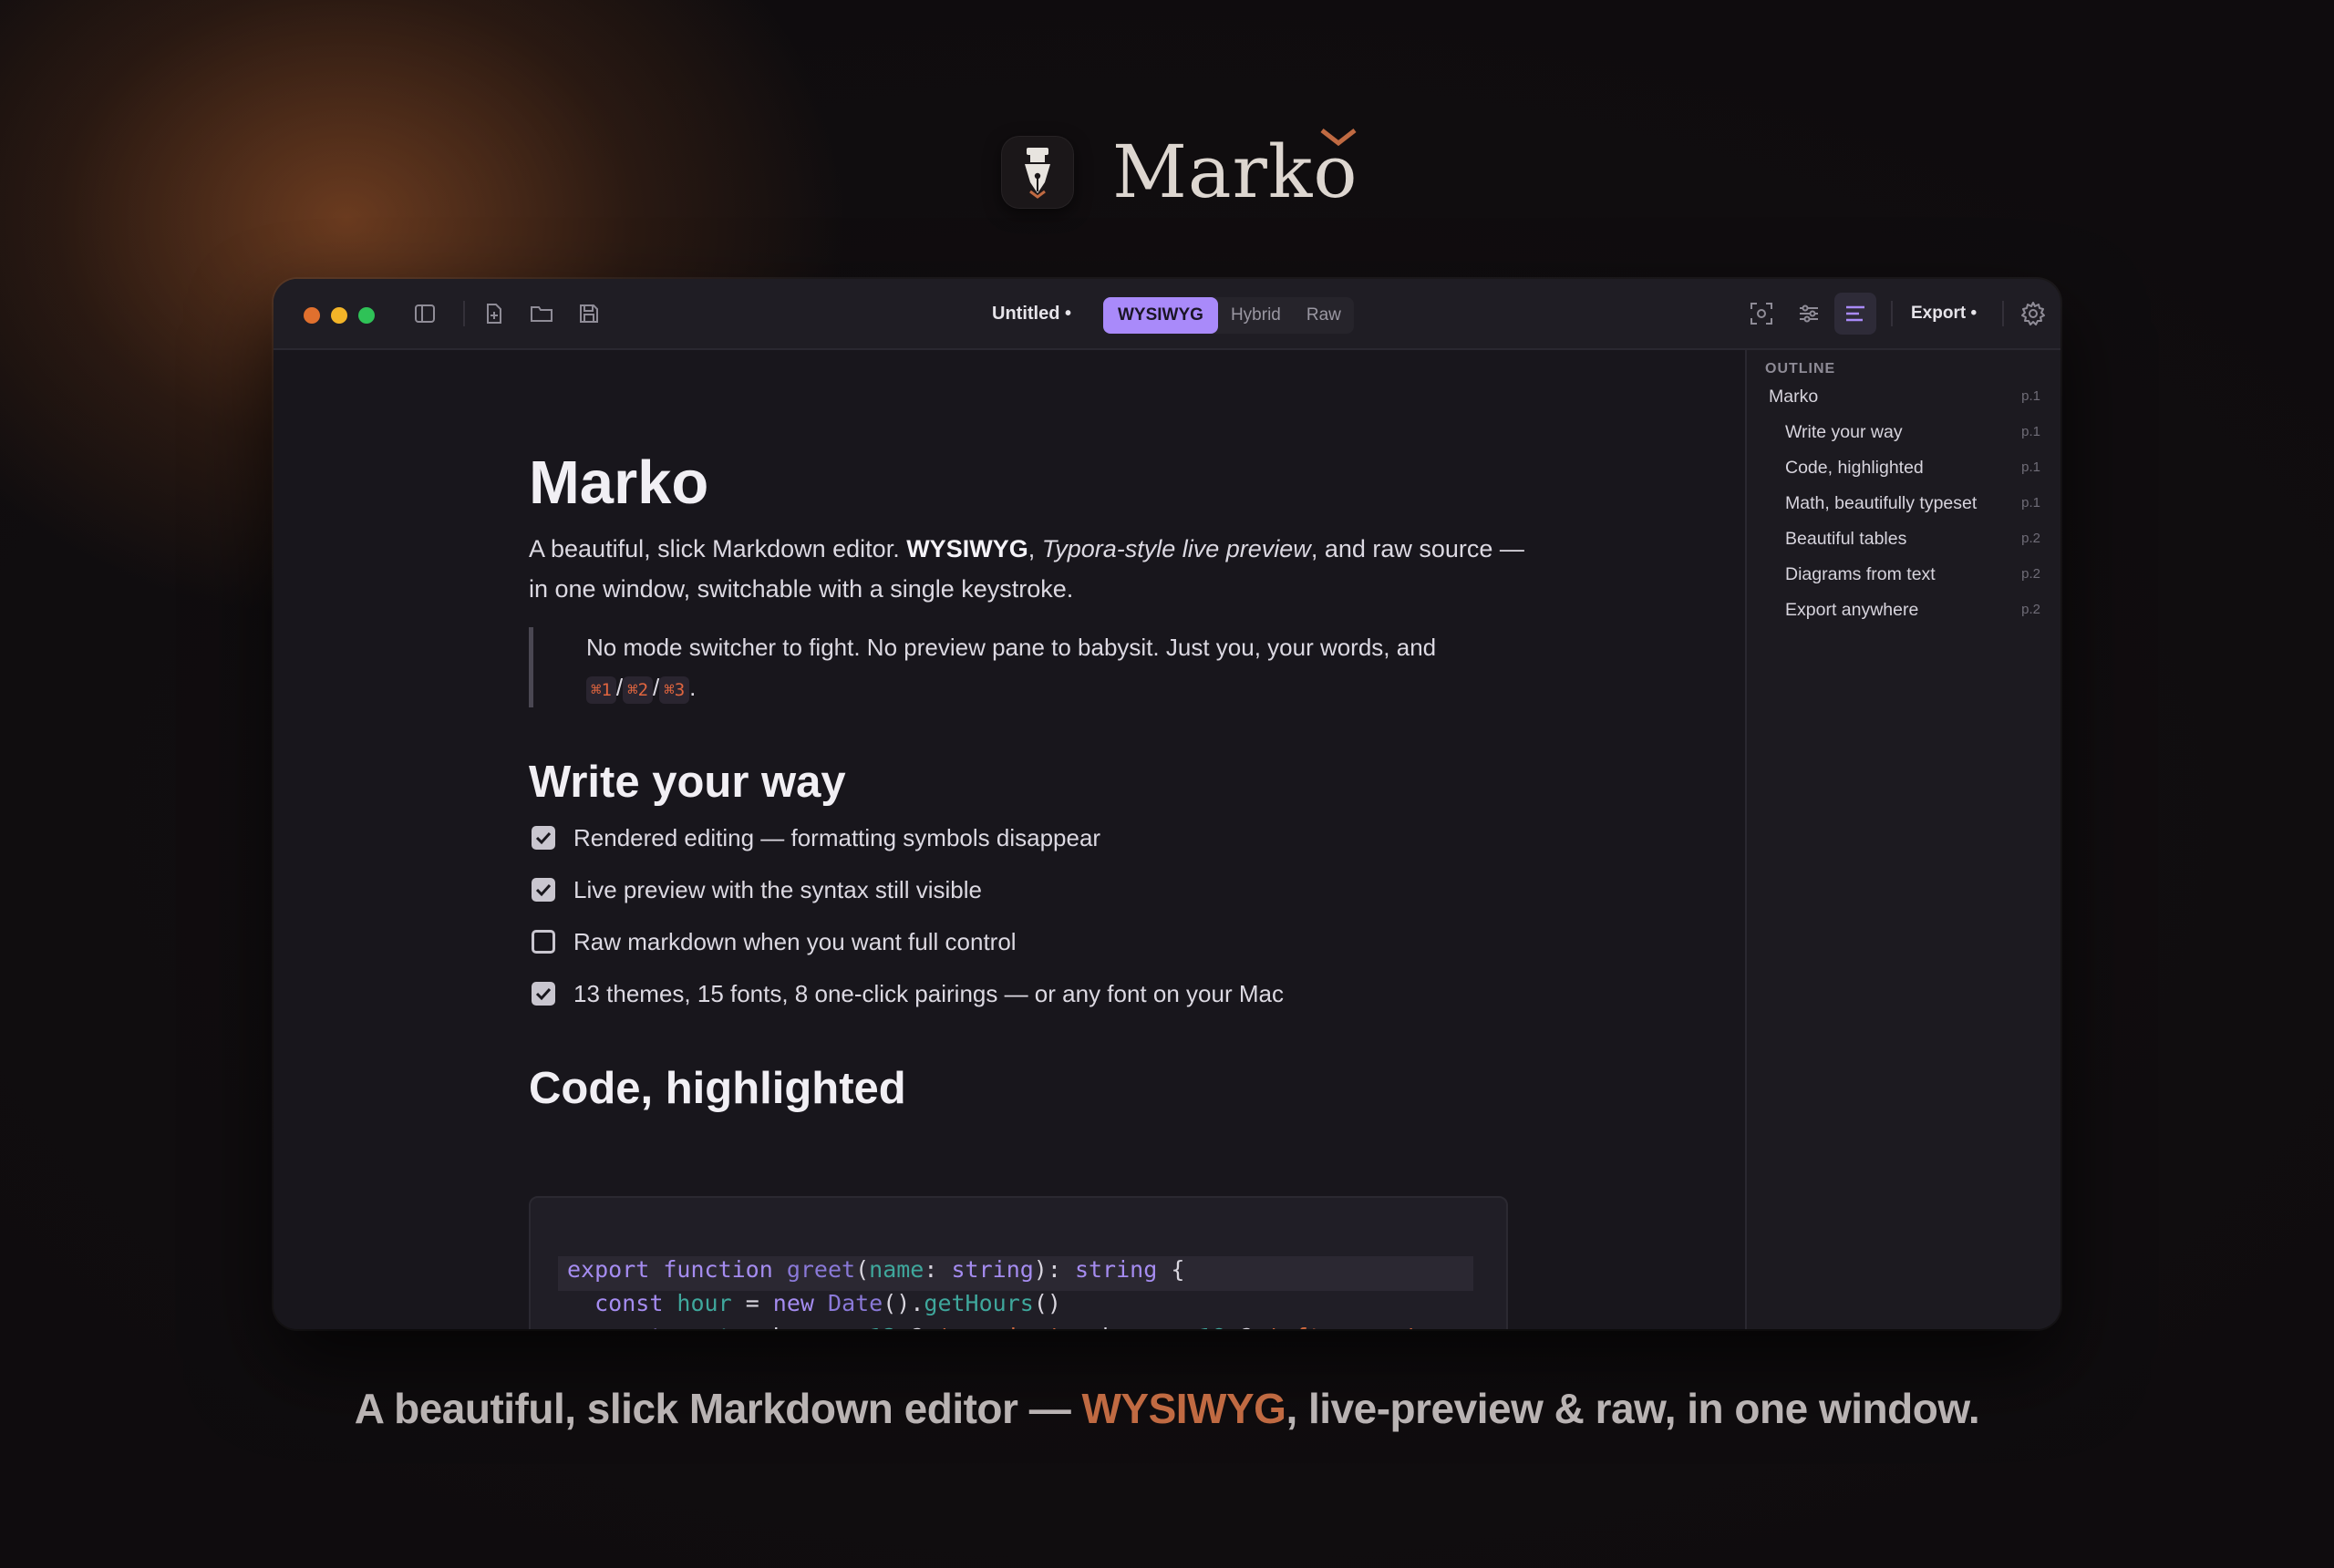  What do you see at coordinates (1324, 315) in the screenshot?
I see `mode-raw-tab: Raw` at bounding box center [1324, 315].